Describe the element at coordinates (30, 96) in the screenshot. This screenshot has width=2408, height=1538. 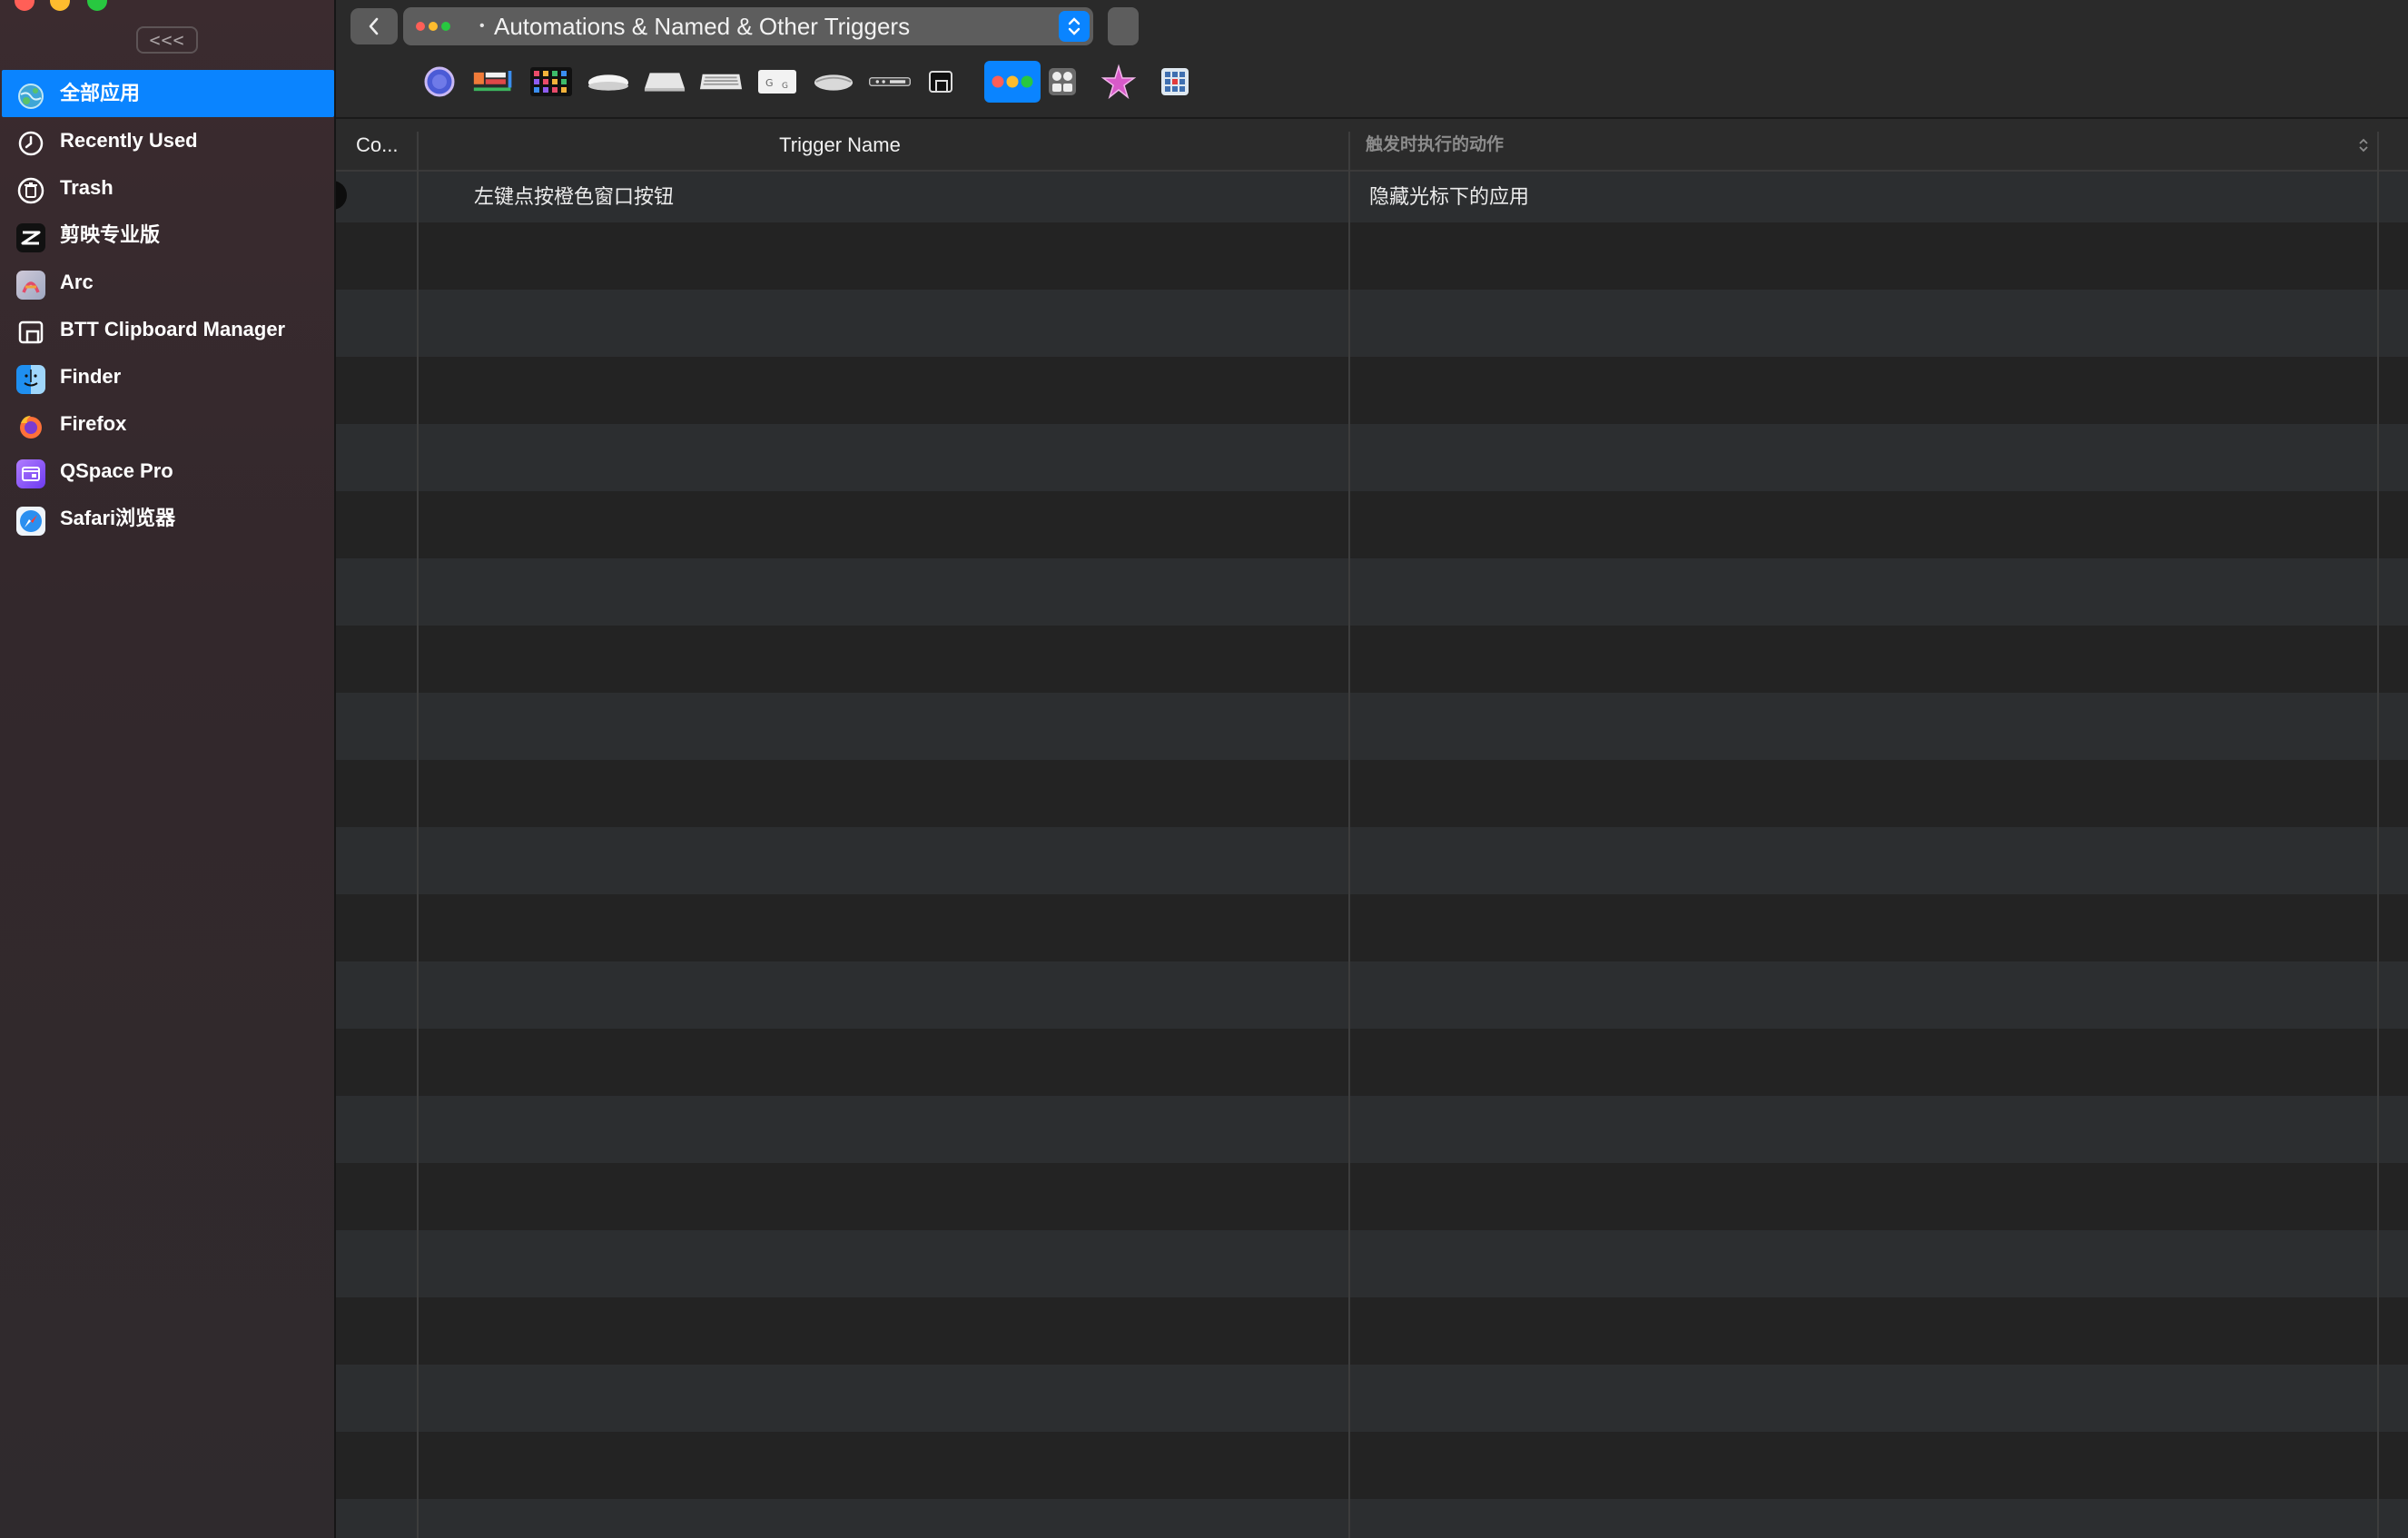
I see `globe-apps-icon` at that location.